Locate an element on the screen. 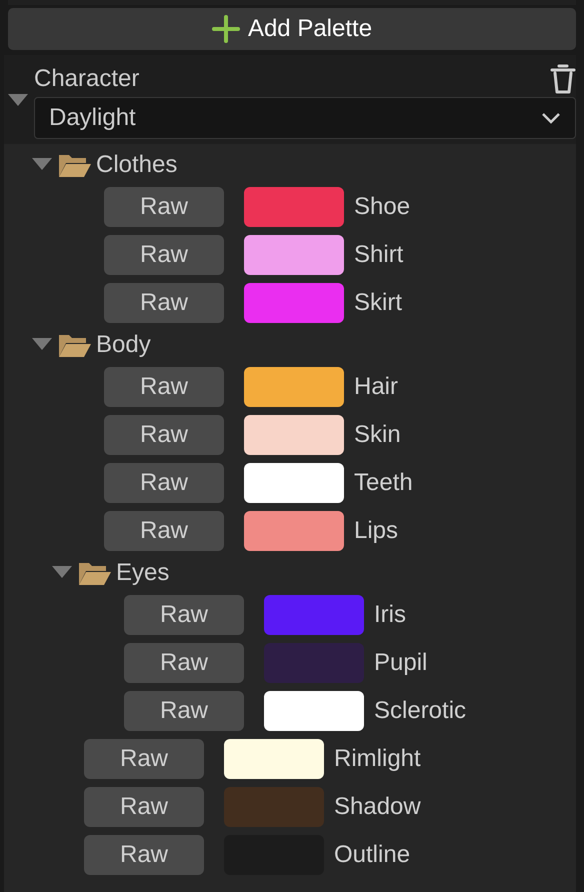 This screenshot has height=892, width=584. add-palette-button: Add Palette is located at coordinates (292, 29).